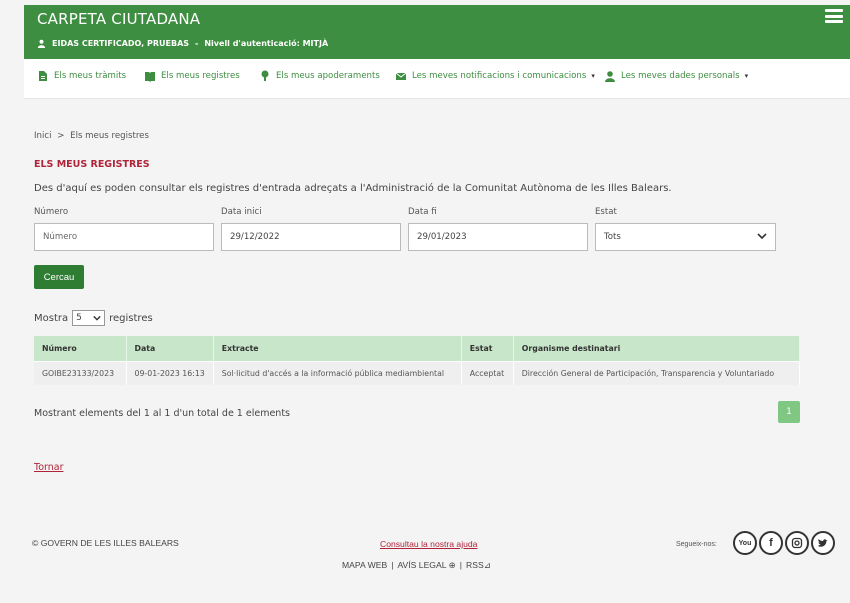  What do you see at coordinates (109, 136) in the screenshot?
I see `breadcrumb-current: Els meus registres` at bounding box center [109, 136].